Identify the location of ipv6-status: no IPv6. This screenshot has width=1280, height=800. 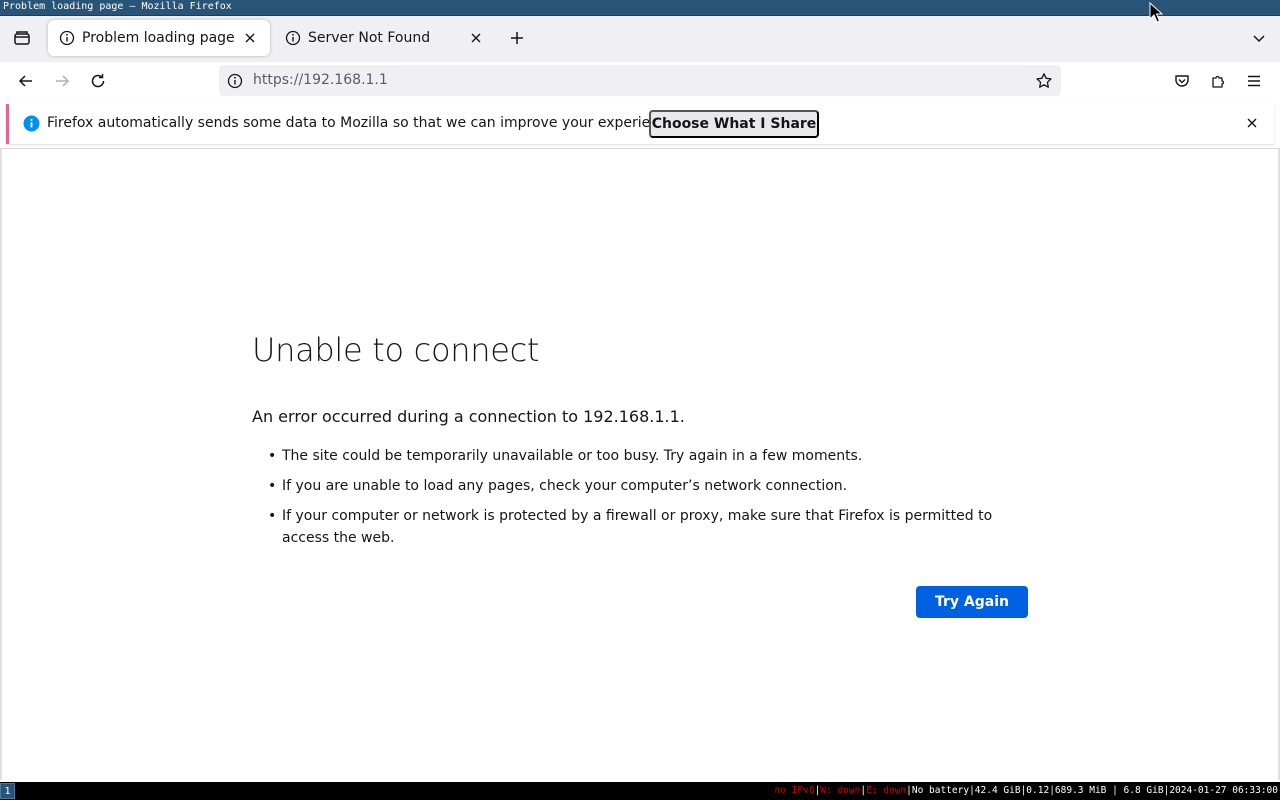
(794, 790).